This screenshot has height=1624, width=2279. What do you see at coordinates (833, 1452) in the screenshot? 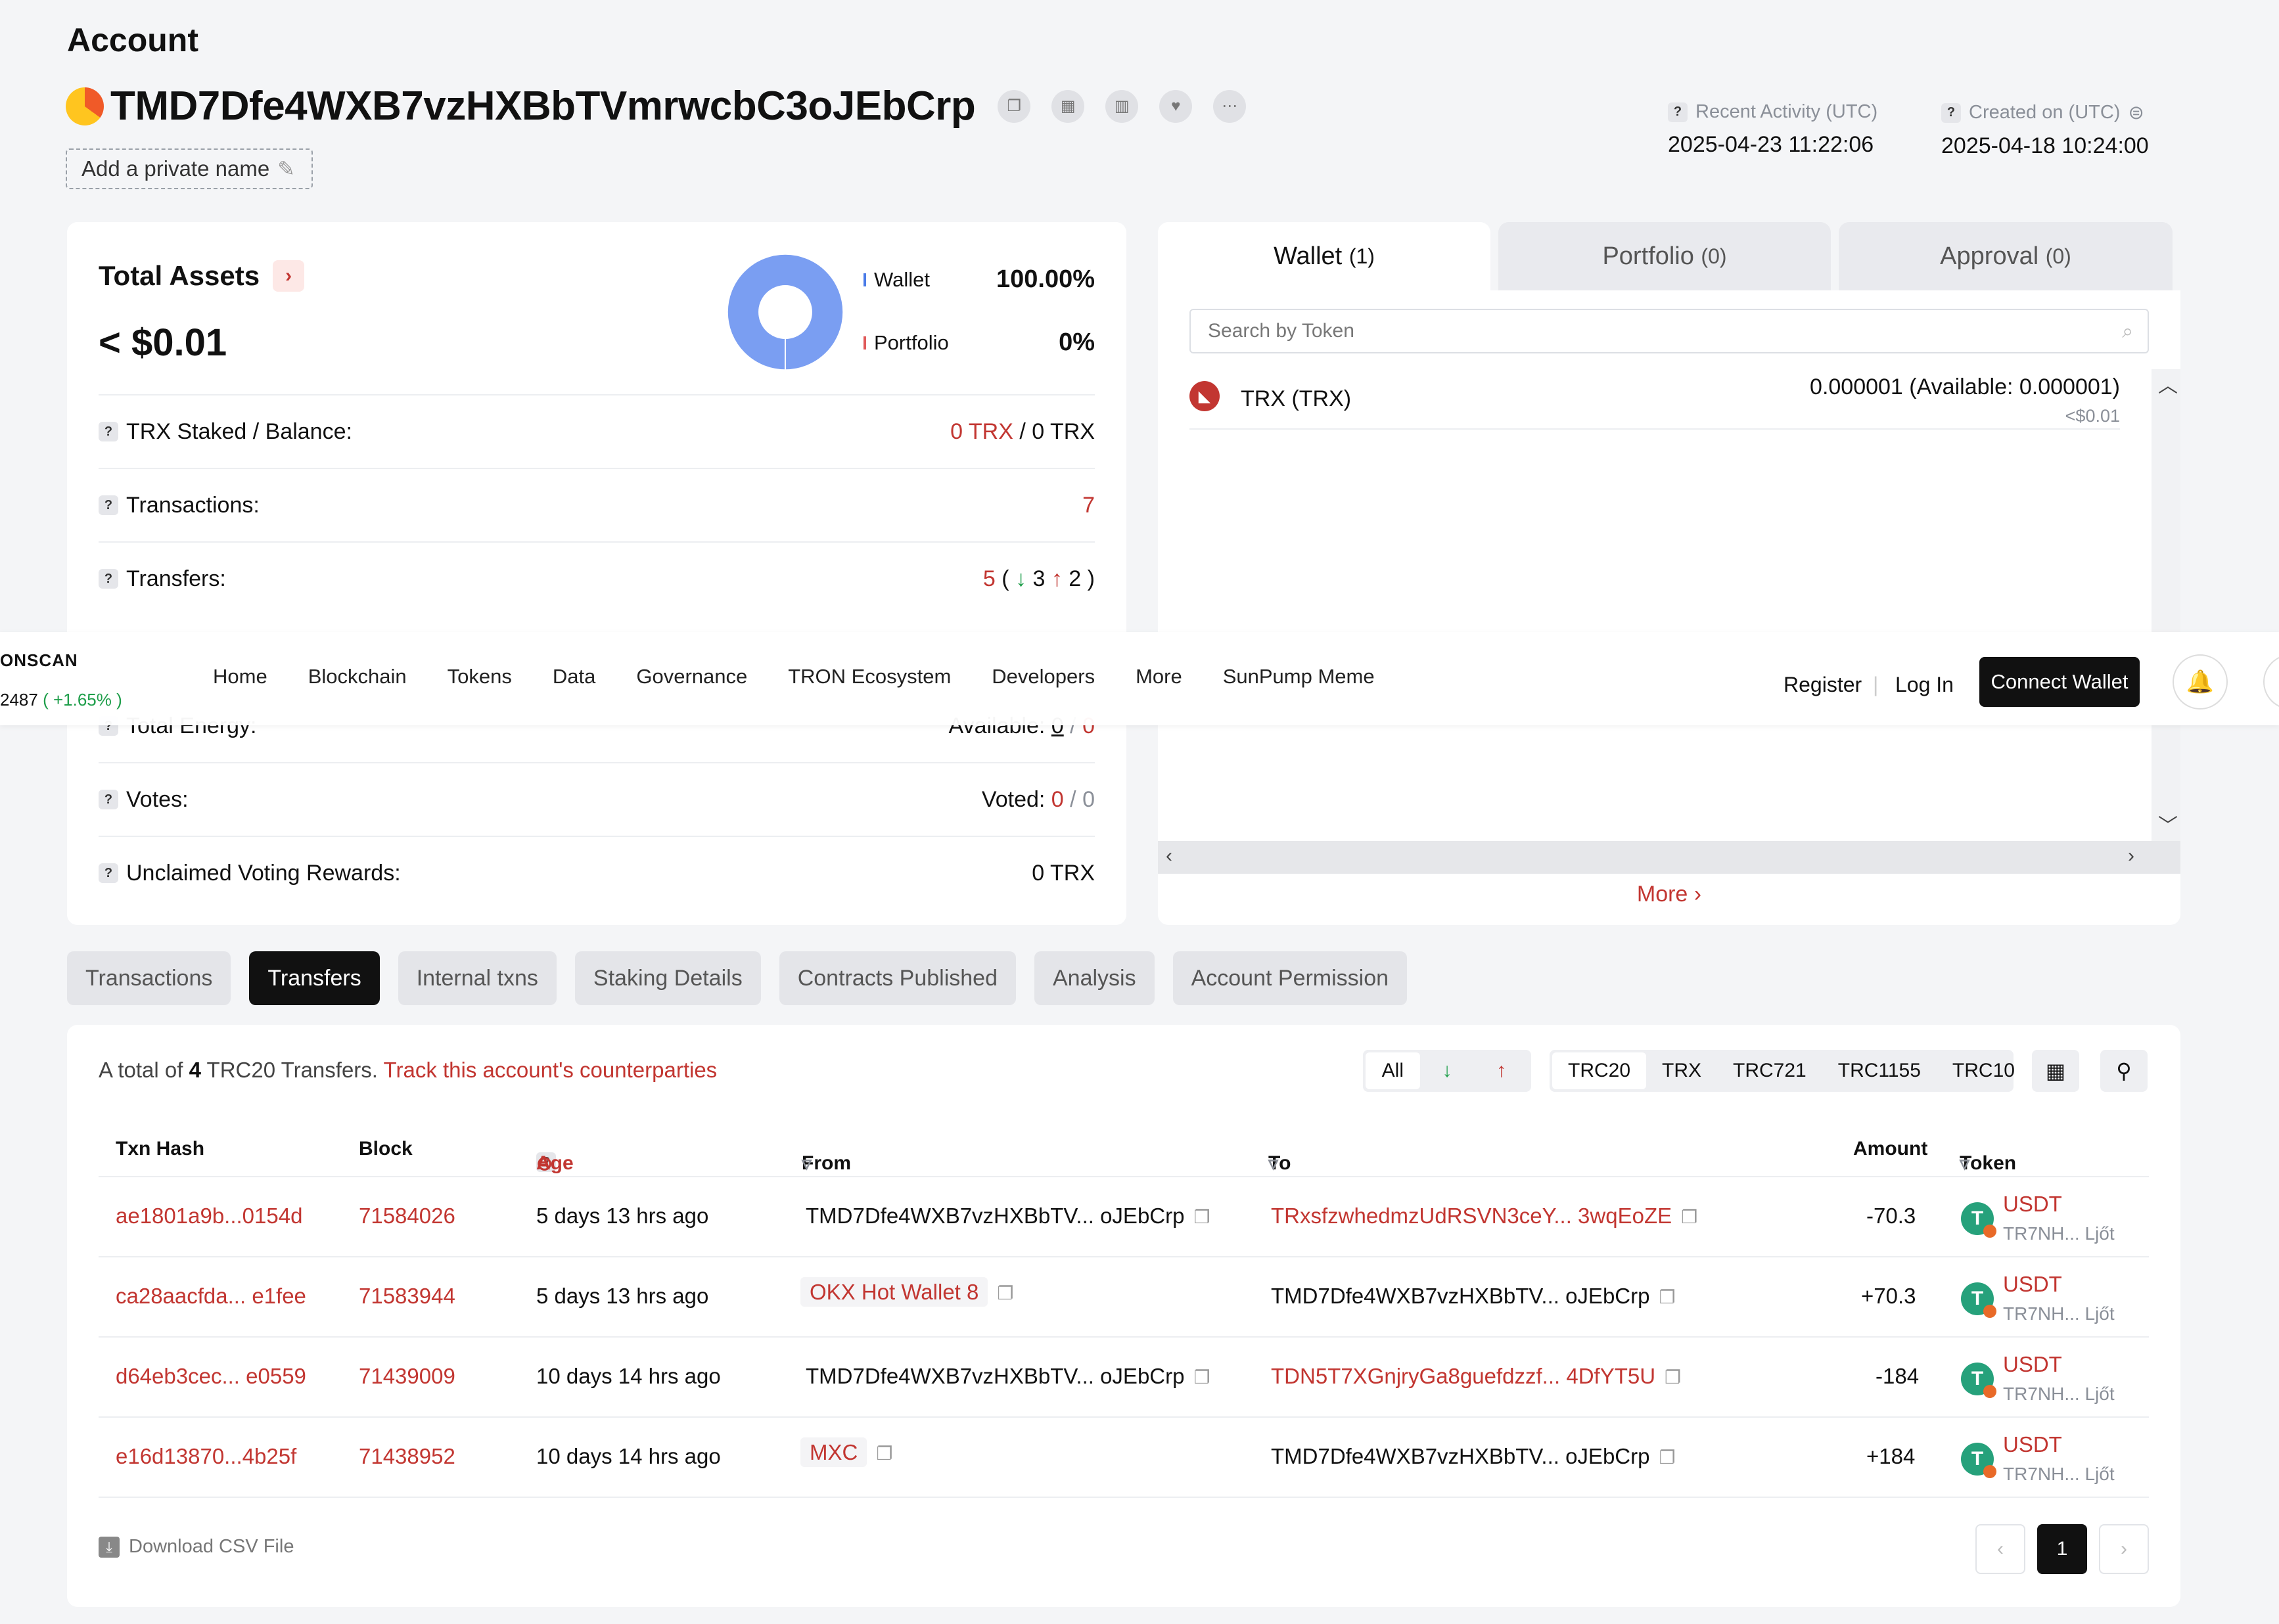
I see `from-label-link: MXC` at bounding box center [833, 1452].